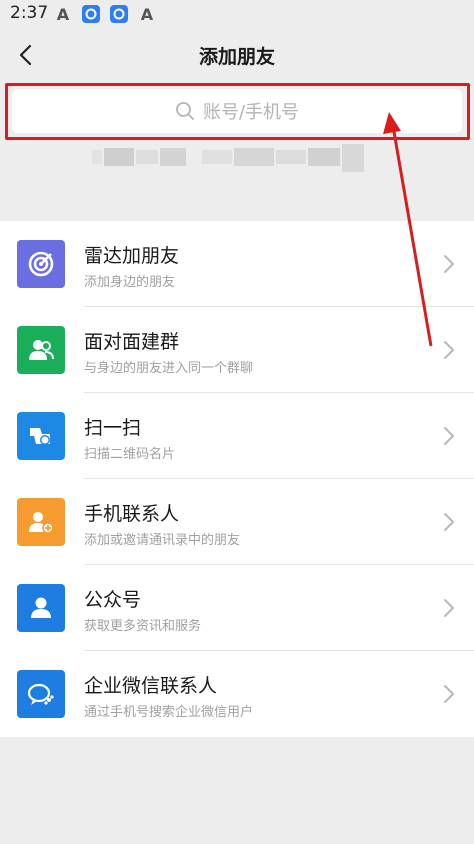  Describe the element at coordinates (237, 14) in the screenshot. I see `status-bar: 2:37 A A` at that location.